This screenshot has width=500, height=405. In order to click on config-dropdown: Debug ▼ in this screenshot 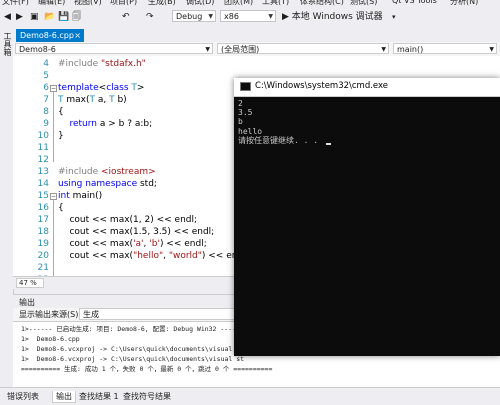, I will do `click(194, 16)`.